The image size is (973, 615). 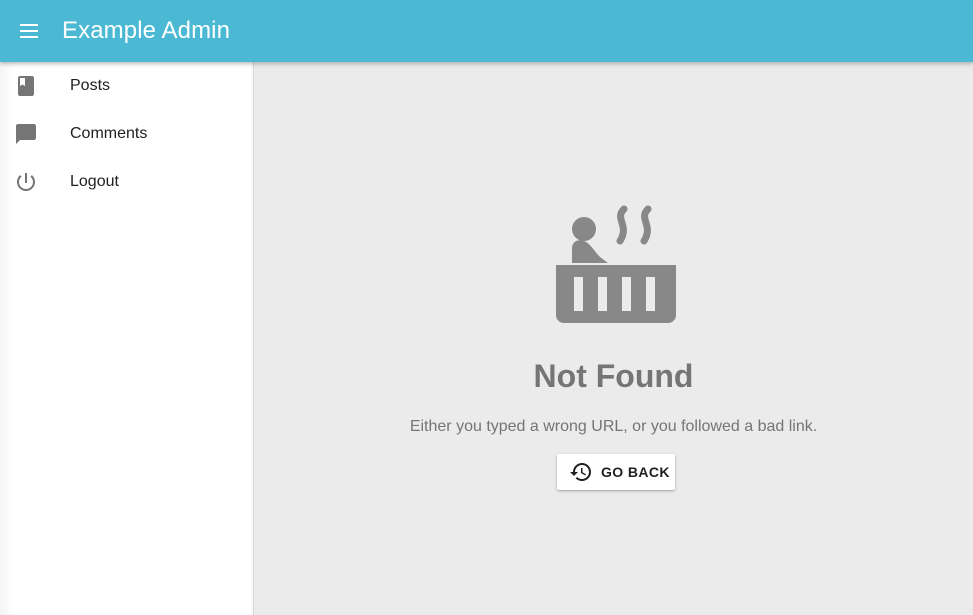 What do you see at coordinates (26, 182) in the screenshot?
I see `power-icon` at bounding box center [26, 182].